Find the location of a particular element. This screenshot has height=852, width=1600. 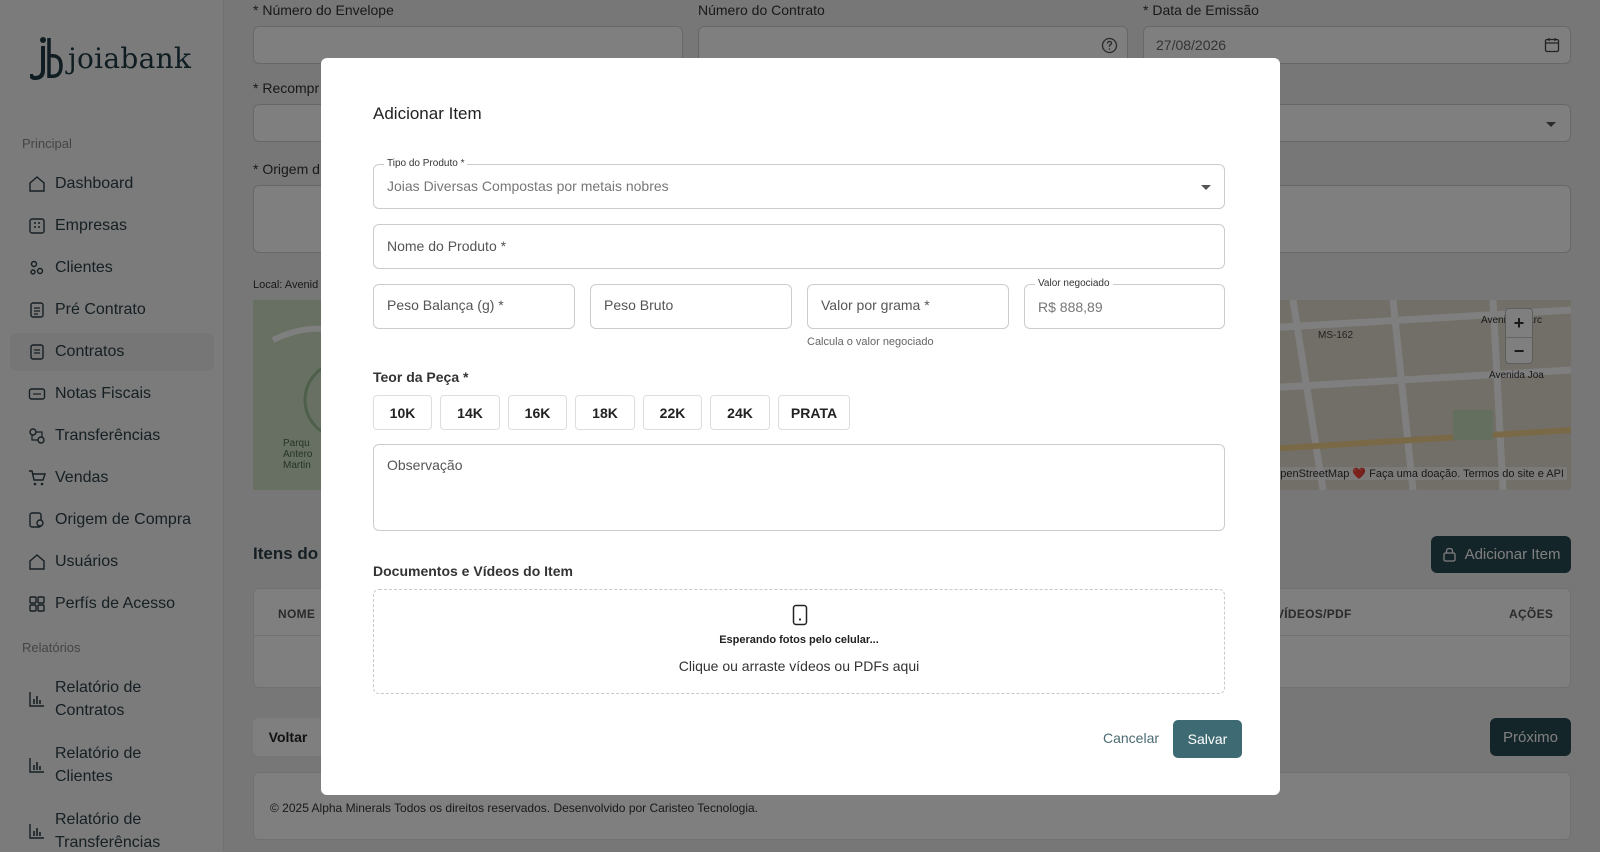

peso-balanca-input: Peso Balança (g) * is located at coordinates (474, 306).